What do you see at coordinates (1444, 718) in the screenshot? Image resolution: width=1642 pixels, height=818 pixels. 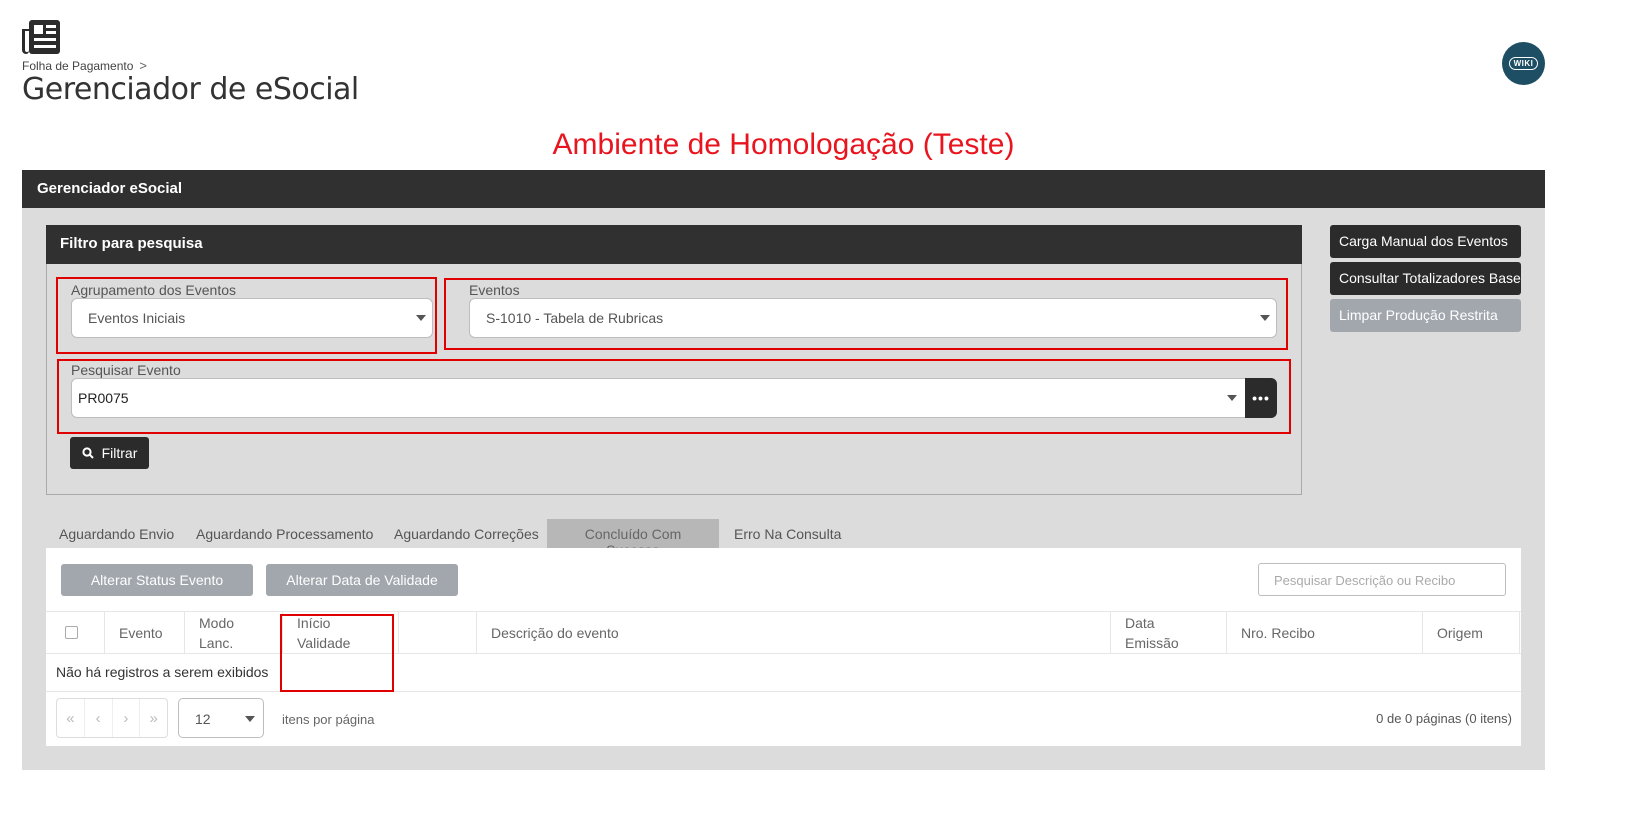 I see `pagination-summary: 0 de 0 páginas (0 itens)` at bounding box center [1444, 718].